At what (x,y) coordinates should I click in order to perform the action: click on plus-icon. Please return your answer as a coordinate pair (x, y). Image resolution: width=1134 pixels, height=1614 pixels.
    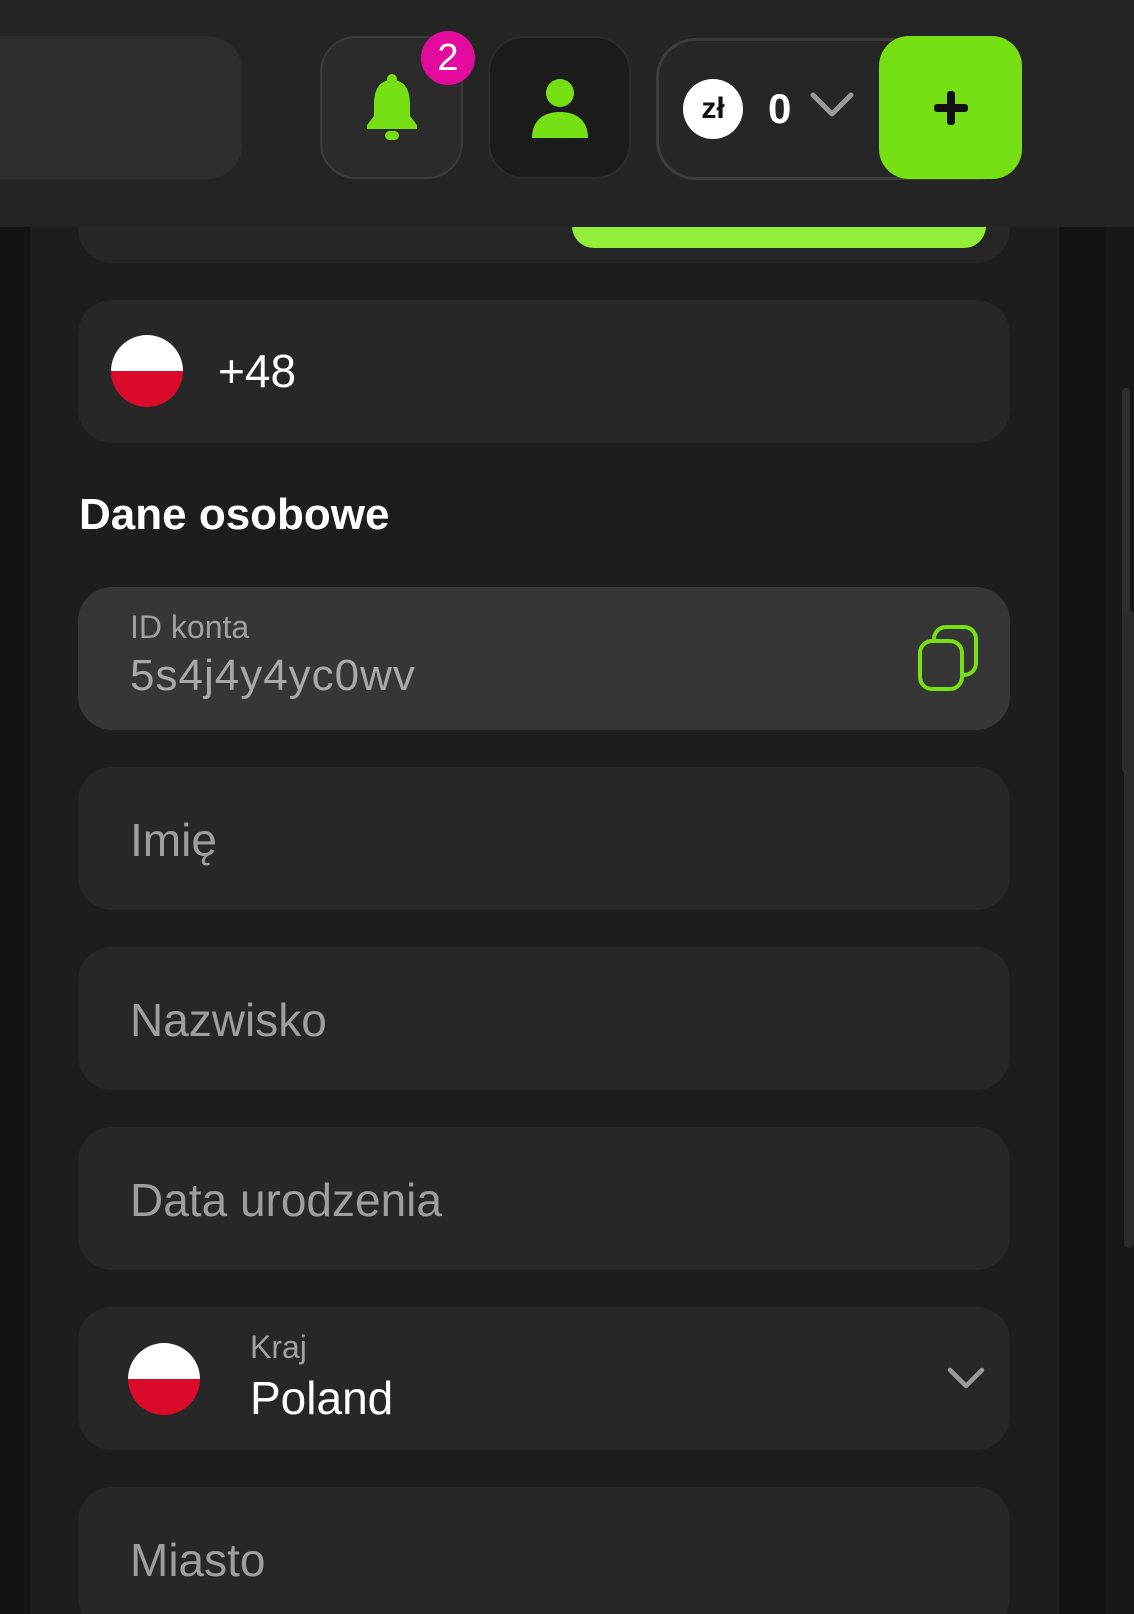
    Looking at the image, I should click on (950, 107).